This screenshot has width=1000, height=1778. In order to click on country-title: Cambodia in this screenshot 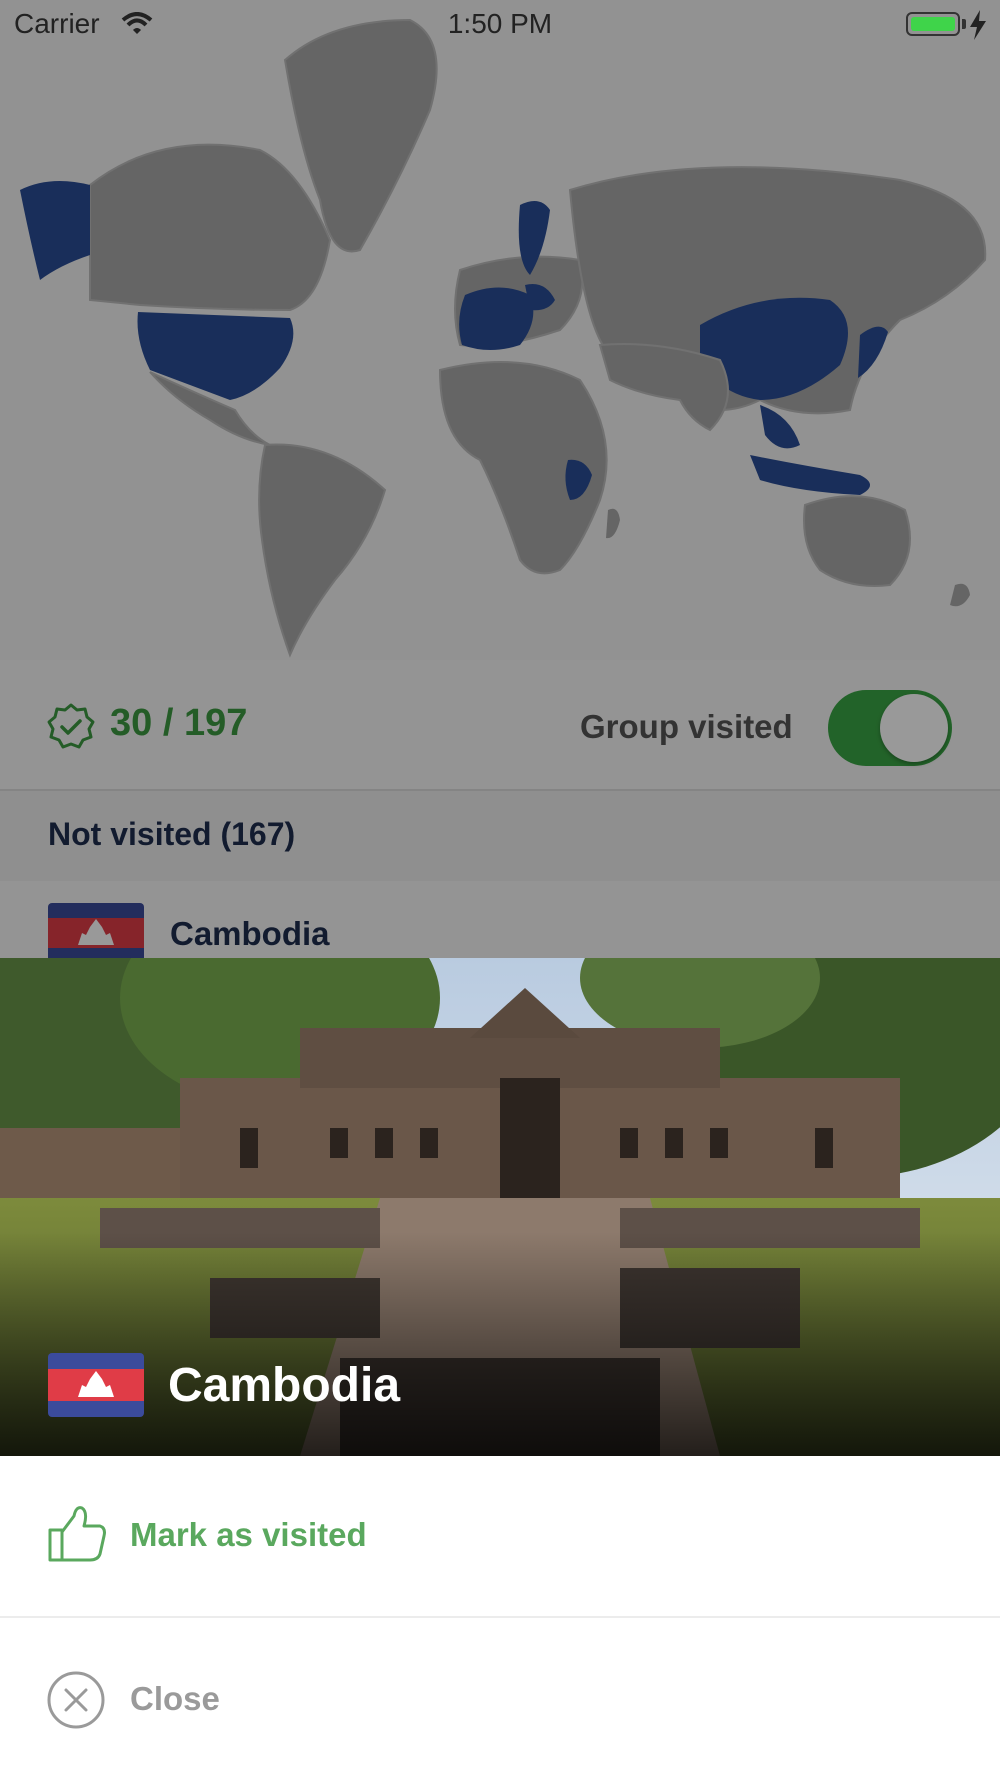, I will do `click(284, 1385)`.